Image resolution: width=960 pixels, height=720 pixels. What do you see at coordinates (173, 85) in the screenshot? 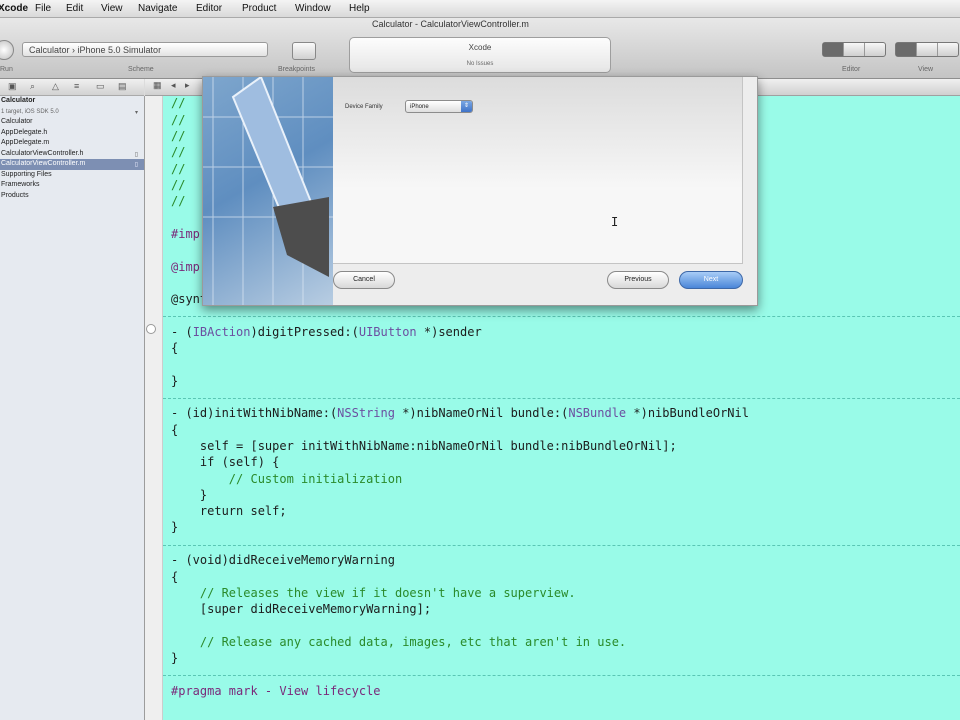
I see `back-arrow-icon: ◂` at bounding box center [173, 85].